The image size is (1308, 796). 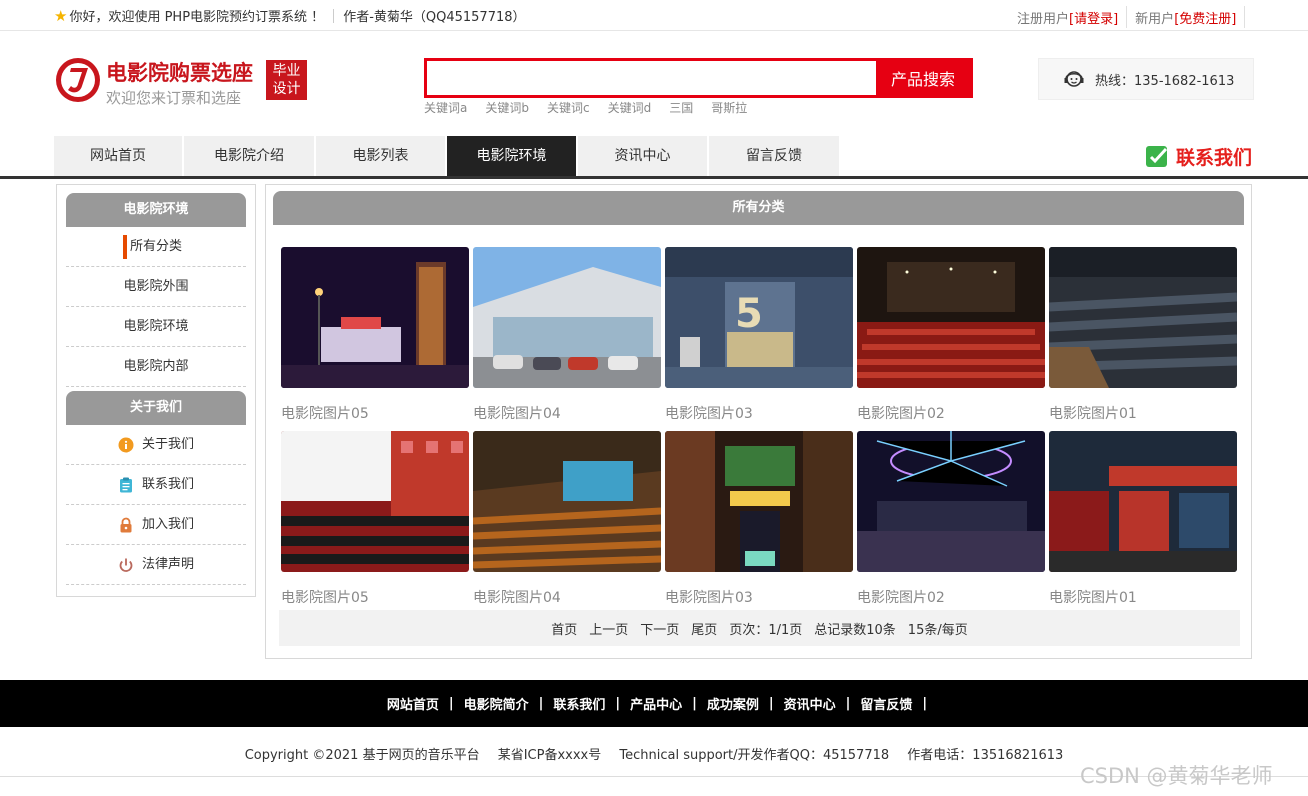 What do you see at coordinates (61, 15) in the screenshot?
I see `star-icon: ★` at bounding box center [61, 15].